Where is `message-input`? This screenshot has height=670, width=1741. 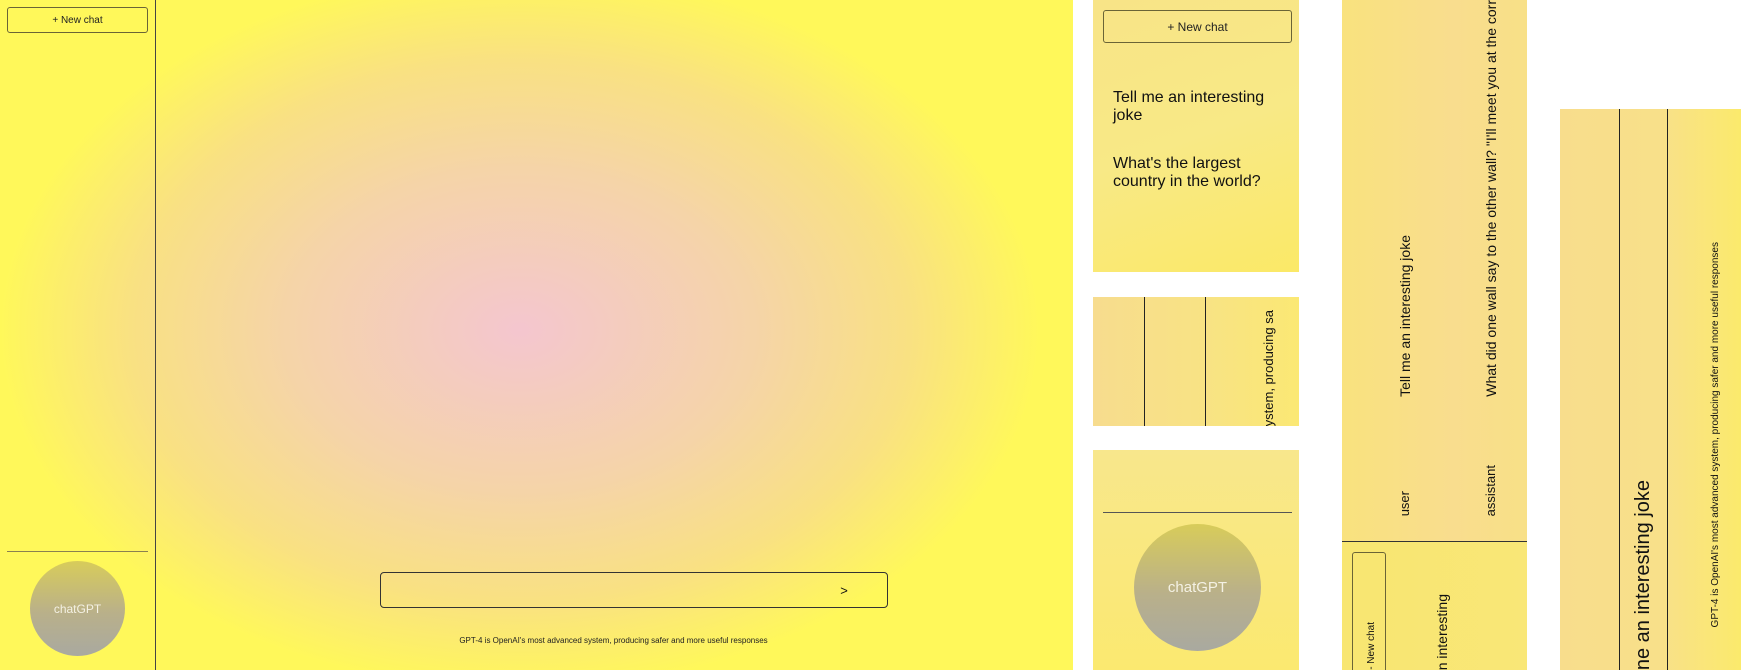
message-input is located at coordinates (634, 590).